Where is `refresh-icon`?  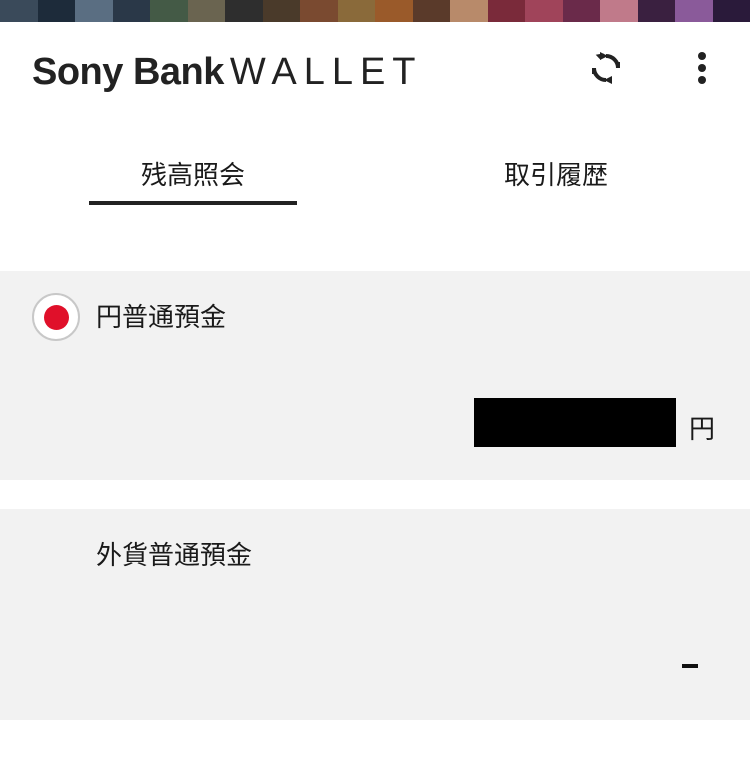 refresh-icon is located at coordinates (606, 68).